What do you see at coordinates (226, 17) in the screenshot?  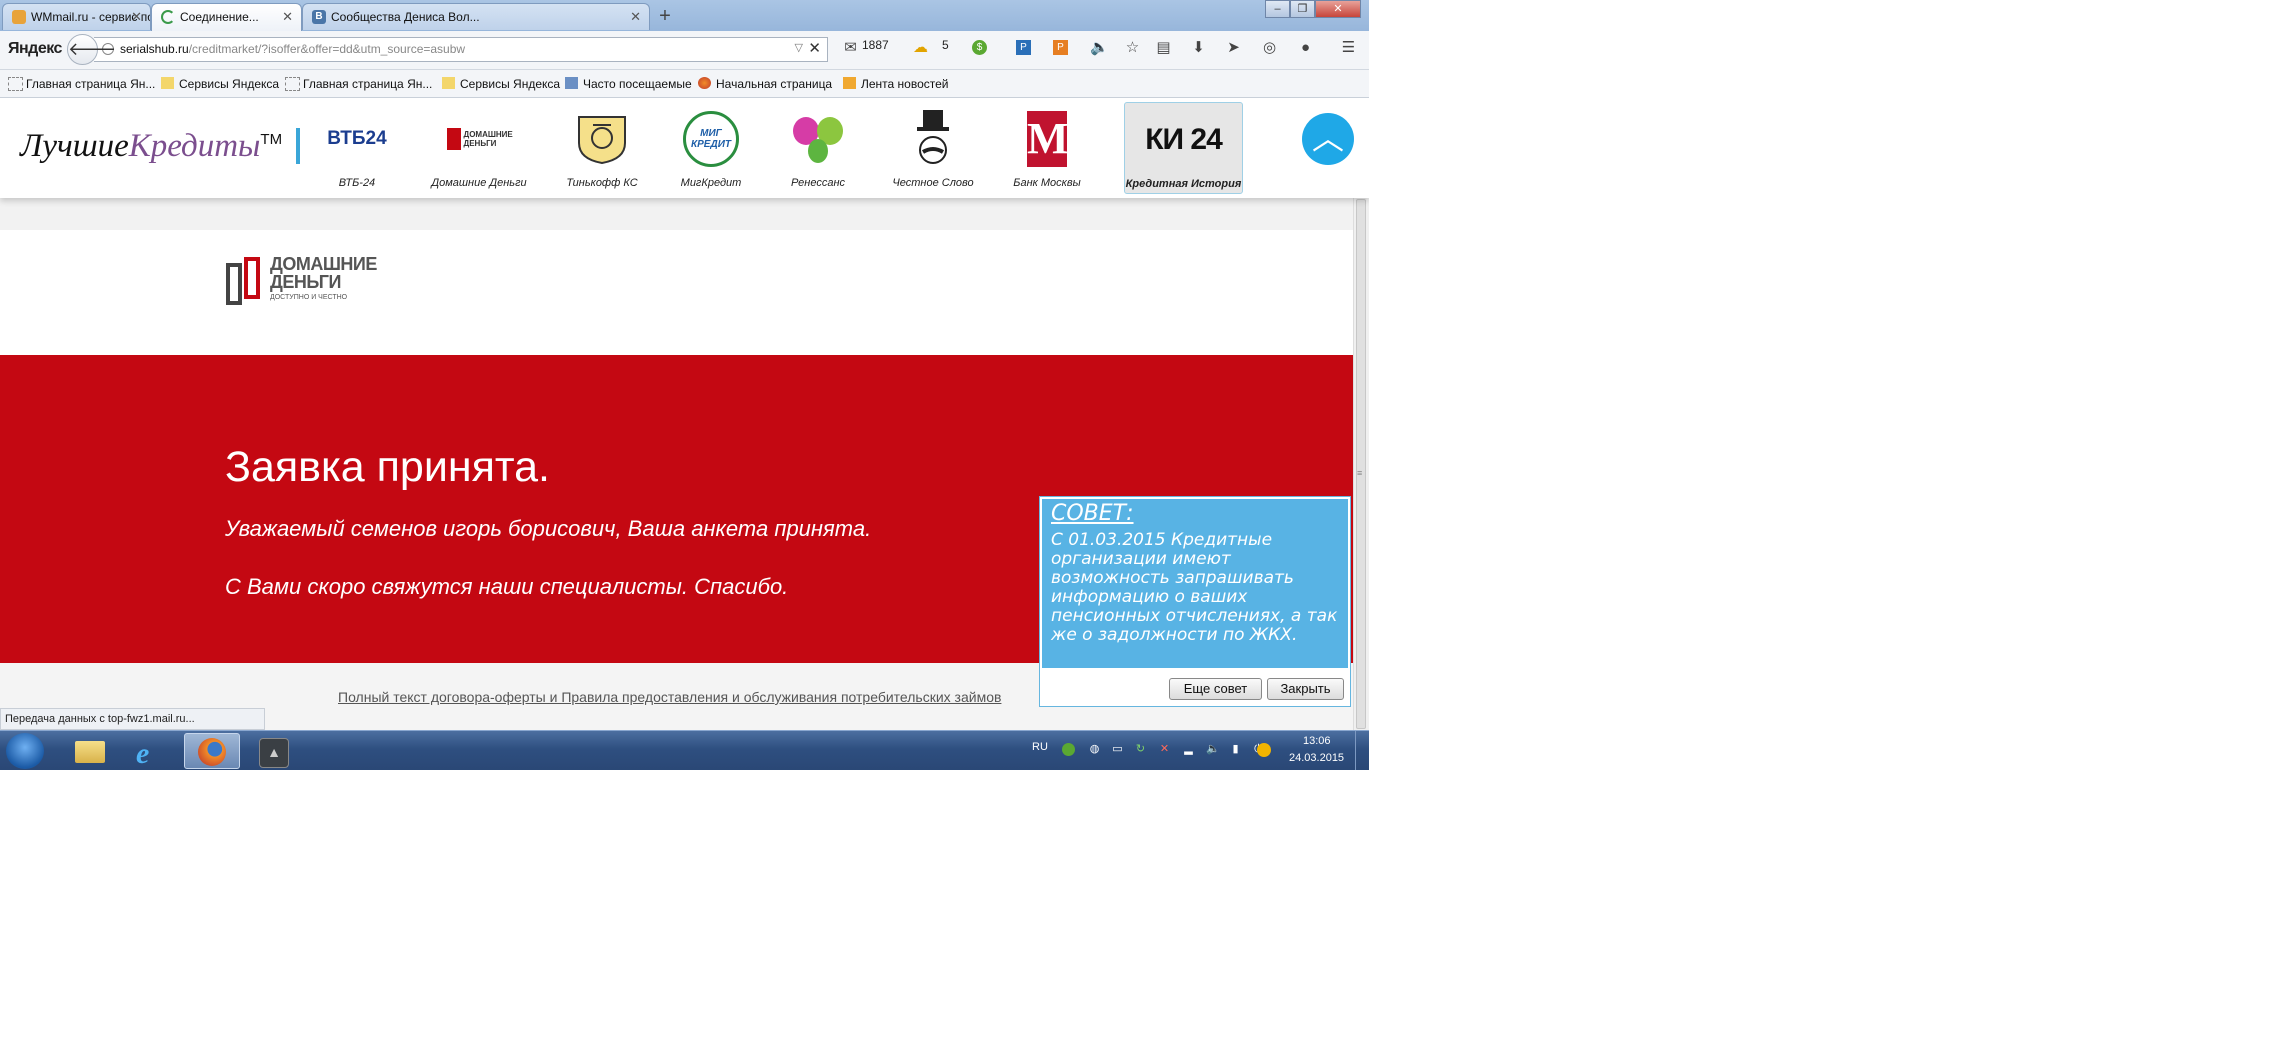 I see `tab-connecting: Соединение... ✕` at bounding box center [226, 17].